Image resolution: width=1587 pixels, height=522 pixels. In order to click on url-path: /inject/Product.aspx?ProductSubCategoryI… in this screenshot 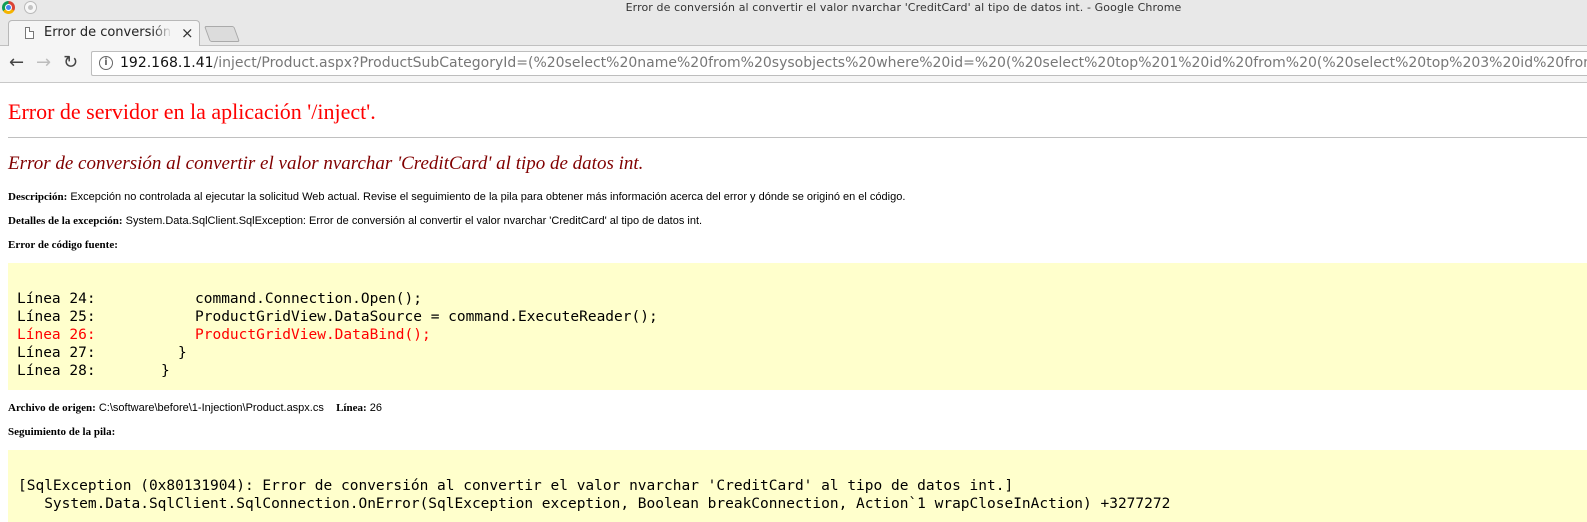, I will do `click(900, 63)`.